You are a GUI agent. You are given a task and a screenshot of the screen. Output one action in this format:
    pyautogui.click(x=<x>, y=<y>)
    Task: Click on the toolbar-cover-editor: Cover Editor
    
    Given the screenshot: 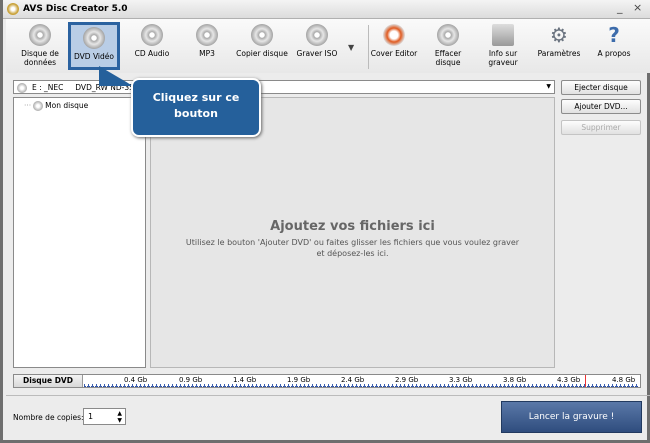 What is the action you would take?
    pyautogui.click(x=394, y=46)
    